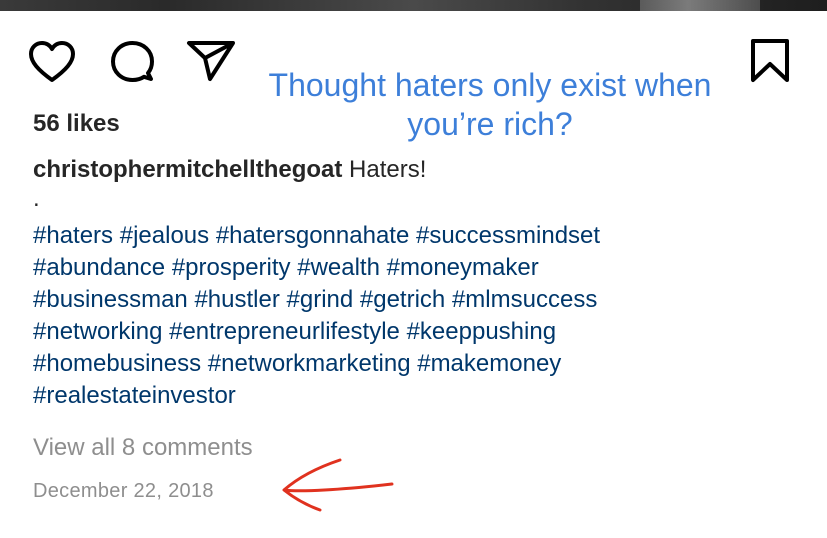 The image size is (827, 538). Describe the element at coordinates (489, 363) in the screenshot. I see `hashtag-link: #makemoney` at that location.